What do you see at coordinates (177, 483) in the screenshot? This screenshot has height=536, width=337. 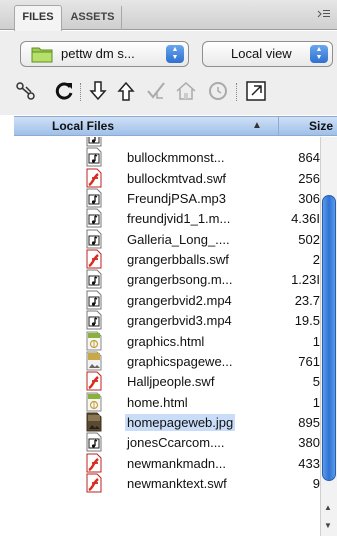 I see `file-name: newmanktext.swf` at bounding box center [177, 483].